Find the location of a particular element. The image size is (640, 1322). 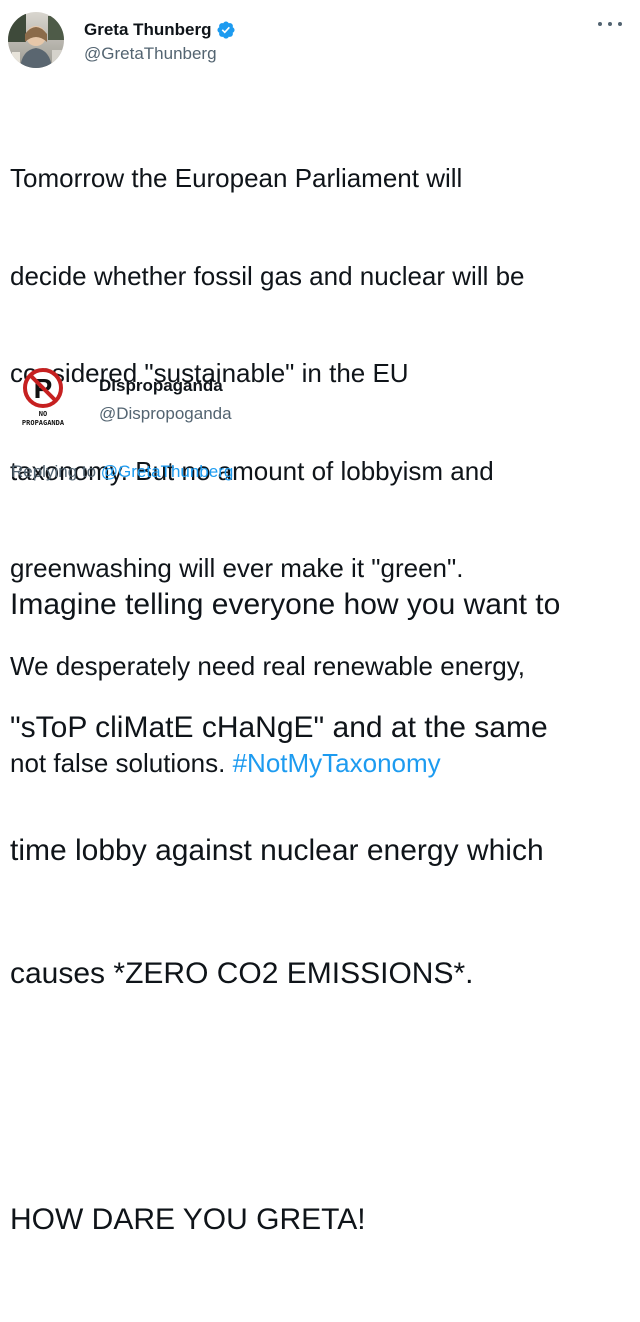

replying-to: Replying to @GretaThunberg is located at coordinates (122, 472).